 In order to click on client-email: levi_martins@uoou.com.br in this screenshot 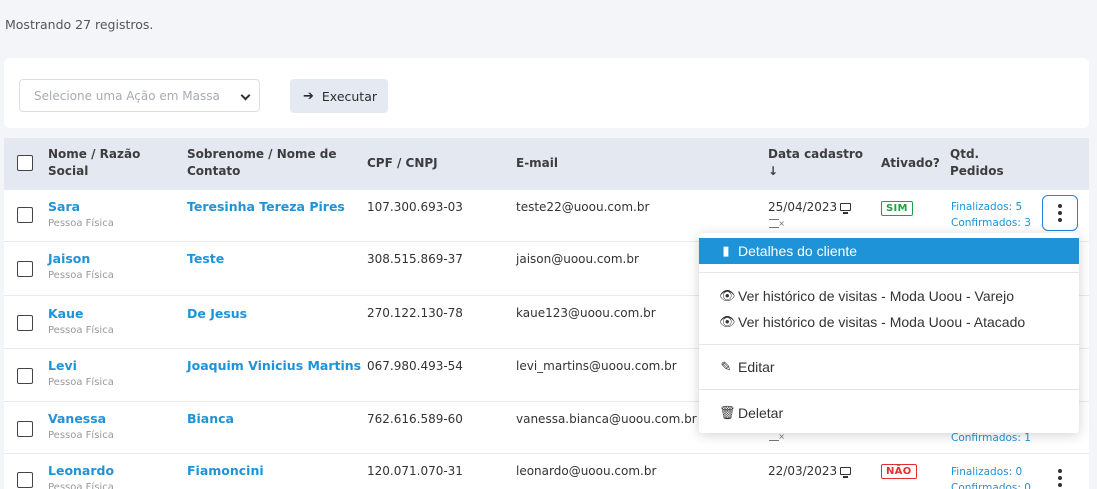, I will do `click(596, 366)`.